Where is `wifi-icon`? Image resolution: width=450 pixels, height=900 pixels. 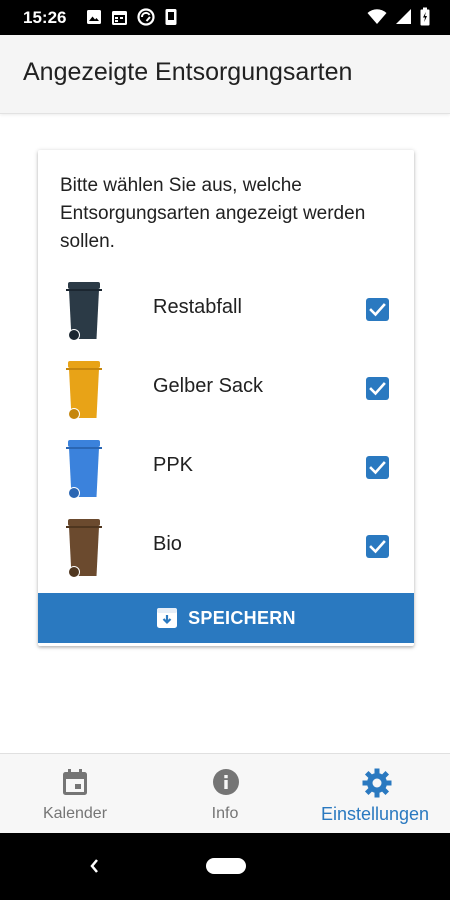 wifi-icon is located at coordinates (377, 16).